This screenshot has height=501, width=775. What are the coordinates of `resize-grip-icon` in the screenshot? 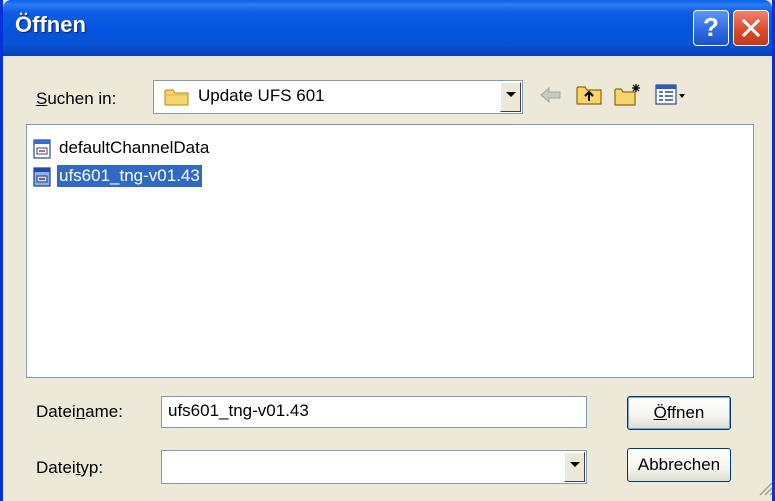 It's located at (764, 487).